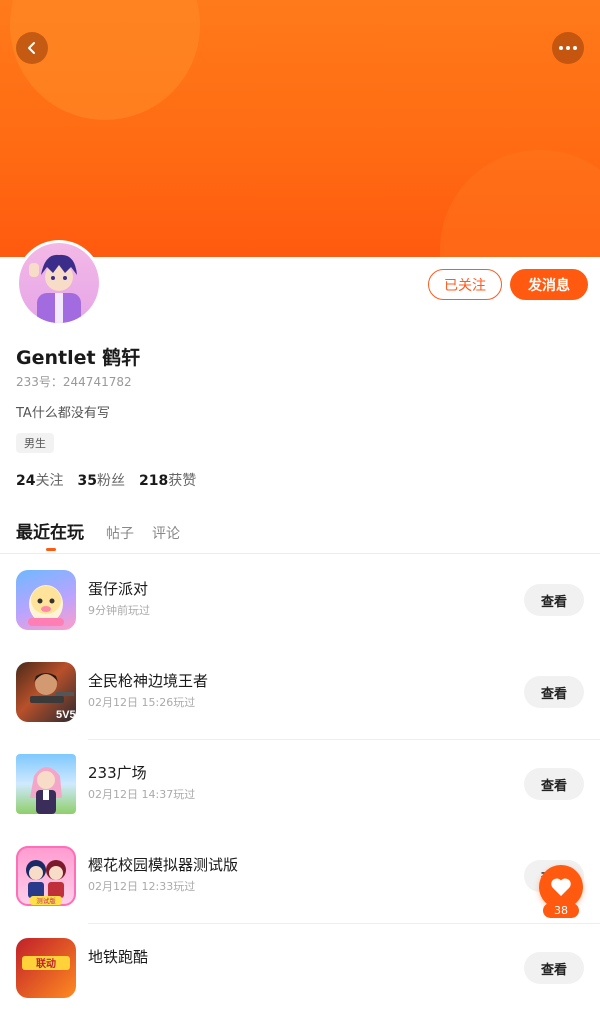 The image size is (600, 1016). Describe the element at coordinates (119, 610) in the screenshot. I see `game-last-played: 9分钟前玩过` at that location.